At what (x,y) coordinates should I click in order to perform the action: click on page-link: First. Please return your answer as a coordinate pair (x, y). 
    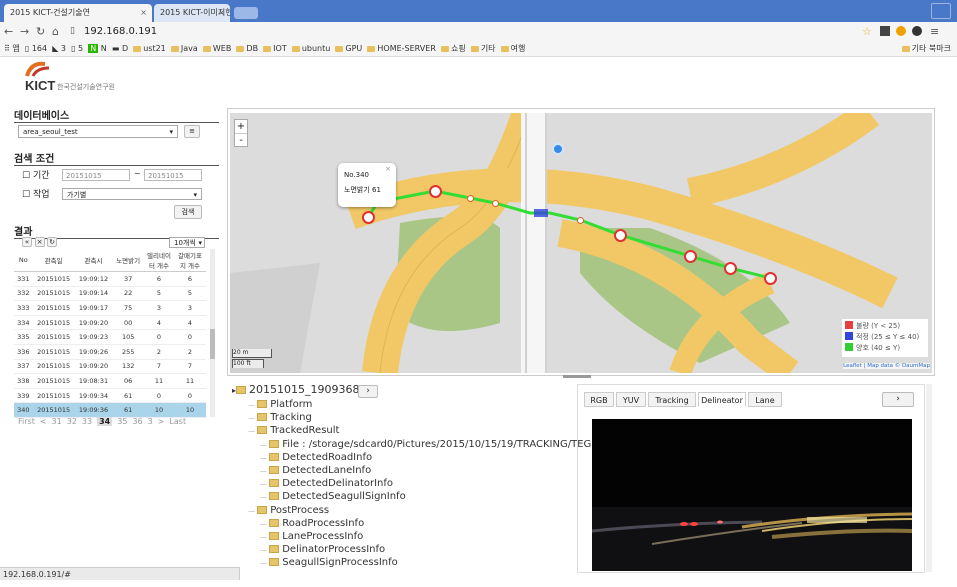
    Looking at the image, I should click on (26, 421).